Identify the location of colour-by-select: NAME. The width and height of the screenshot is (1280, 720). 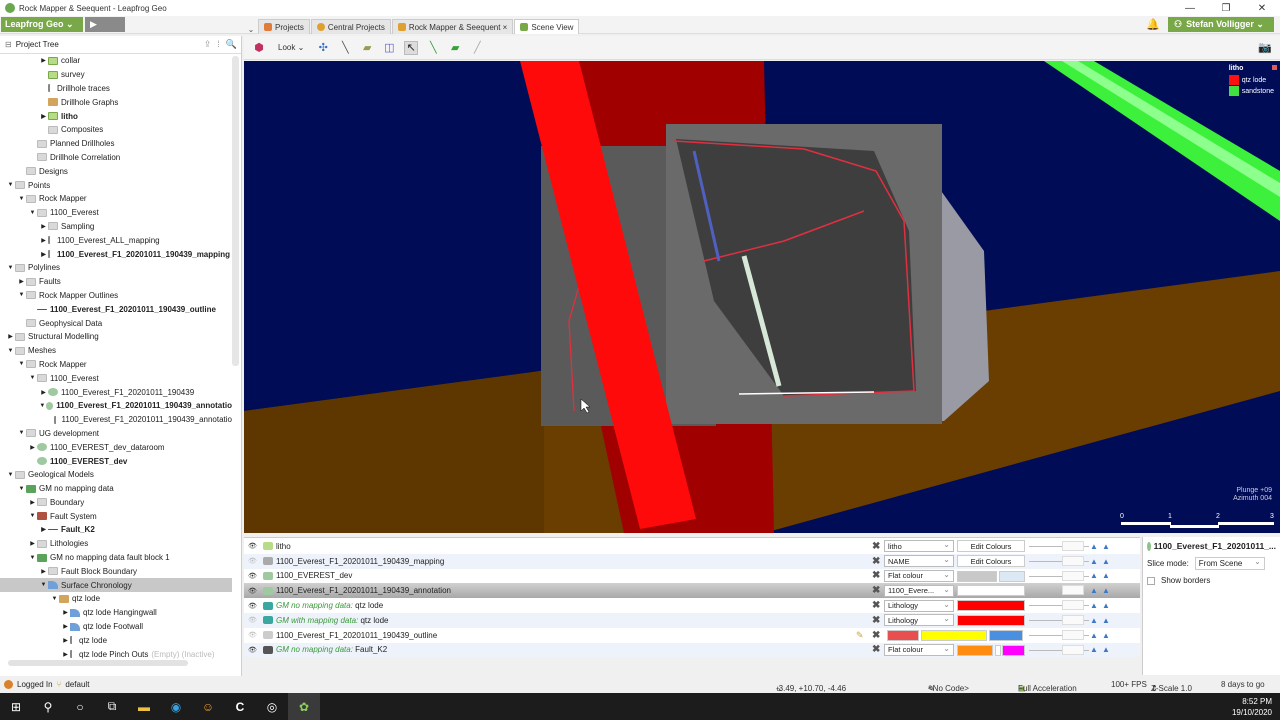
(919, 561).